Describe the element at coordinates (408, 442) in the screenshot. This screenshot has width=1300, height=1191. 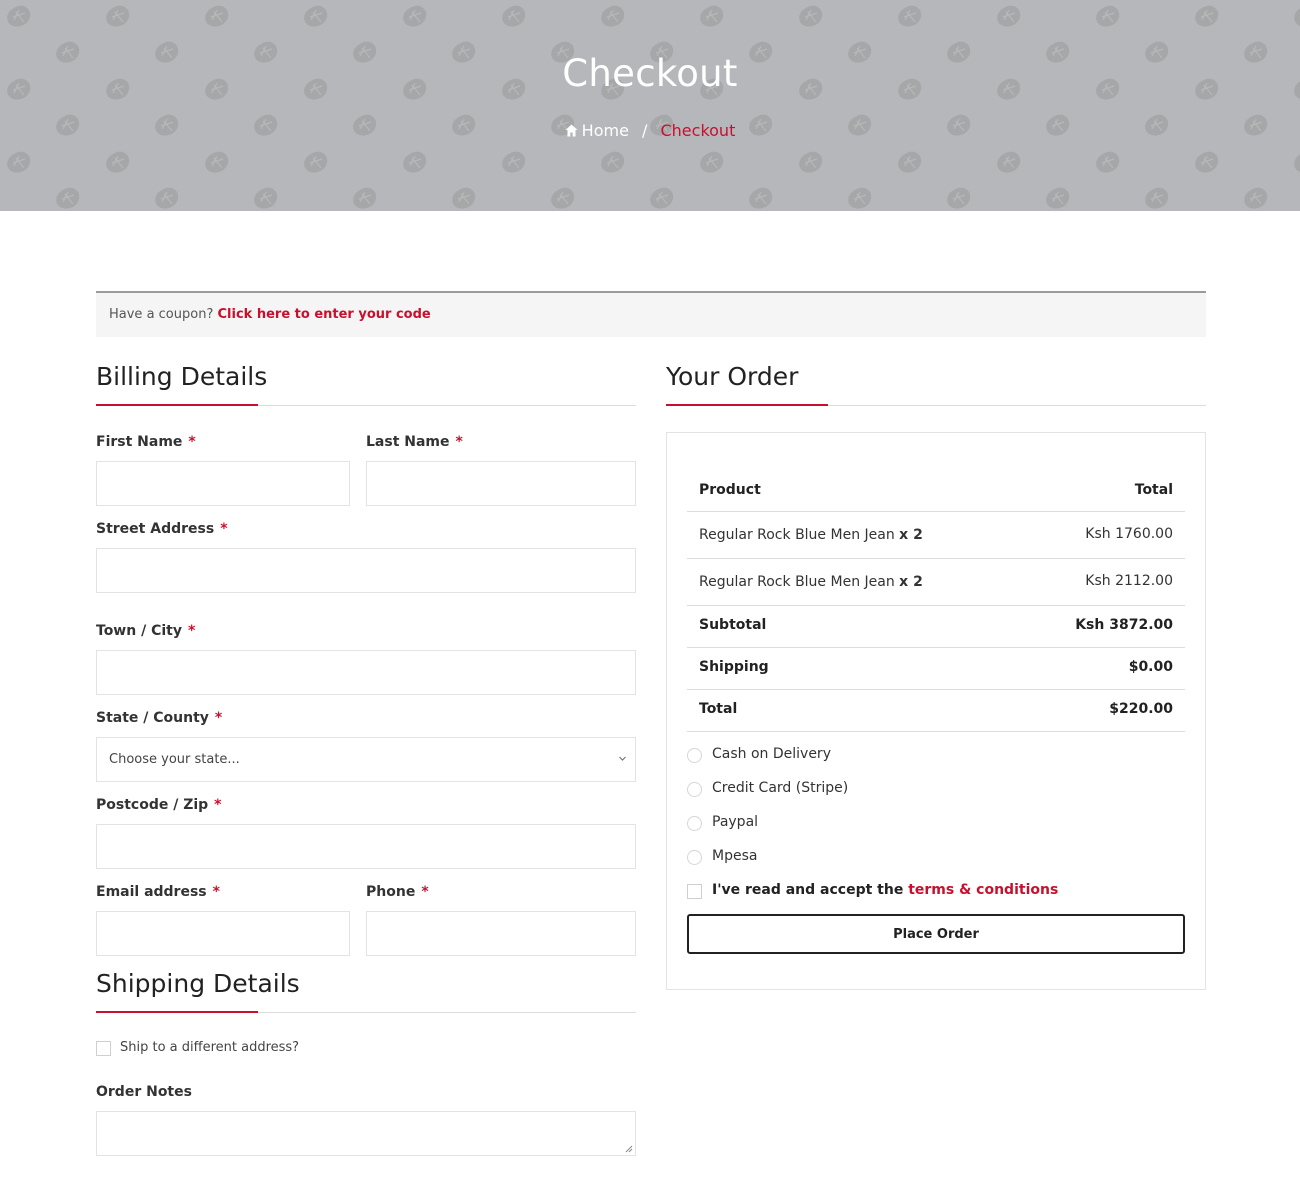
I see `last-name-label-text: Last Name` at that location.